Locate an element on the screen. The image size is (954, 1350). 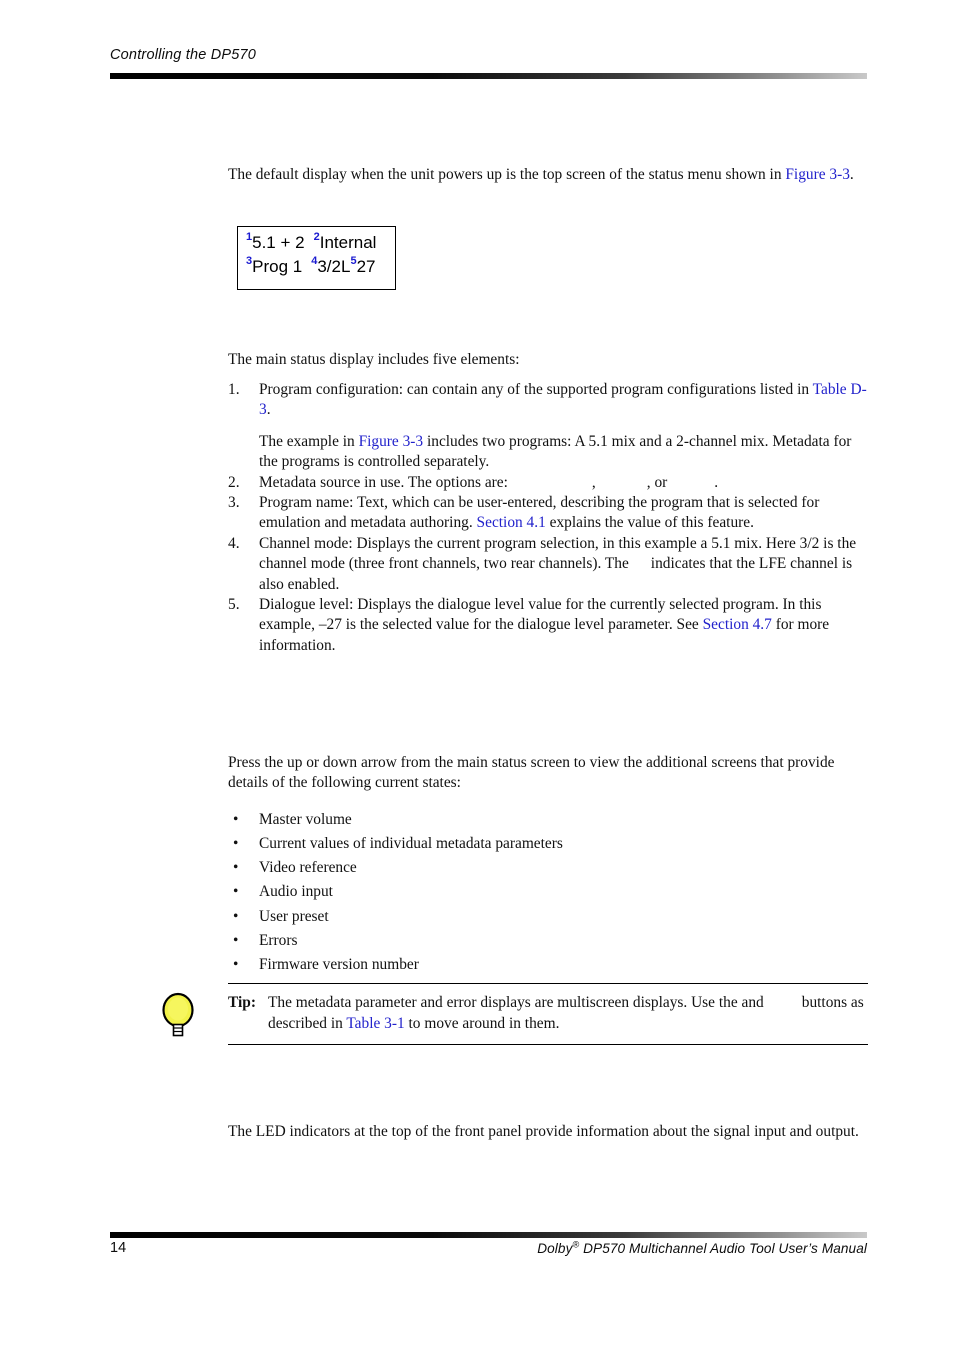
list-marker-4: 4. is located at coordinates (234, 543).